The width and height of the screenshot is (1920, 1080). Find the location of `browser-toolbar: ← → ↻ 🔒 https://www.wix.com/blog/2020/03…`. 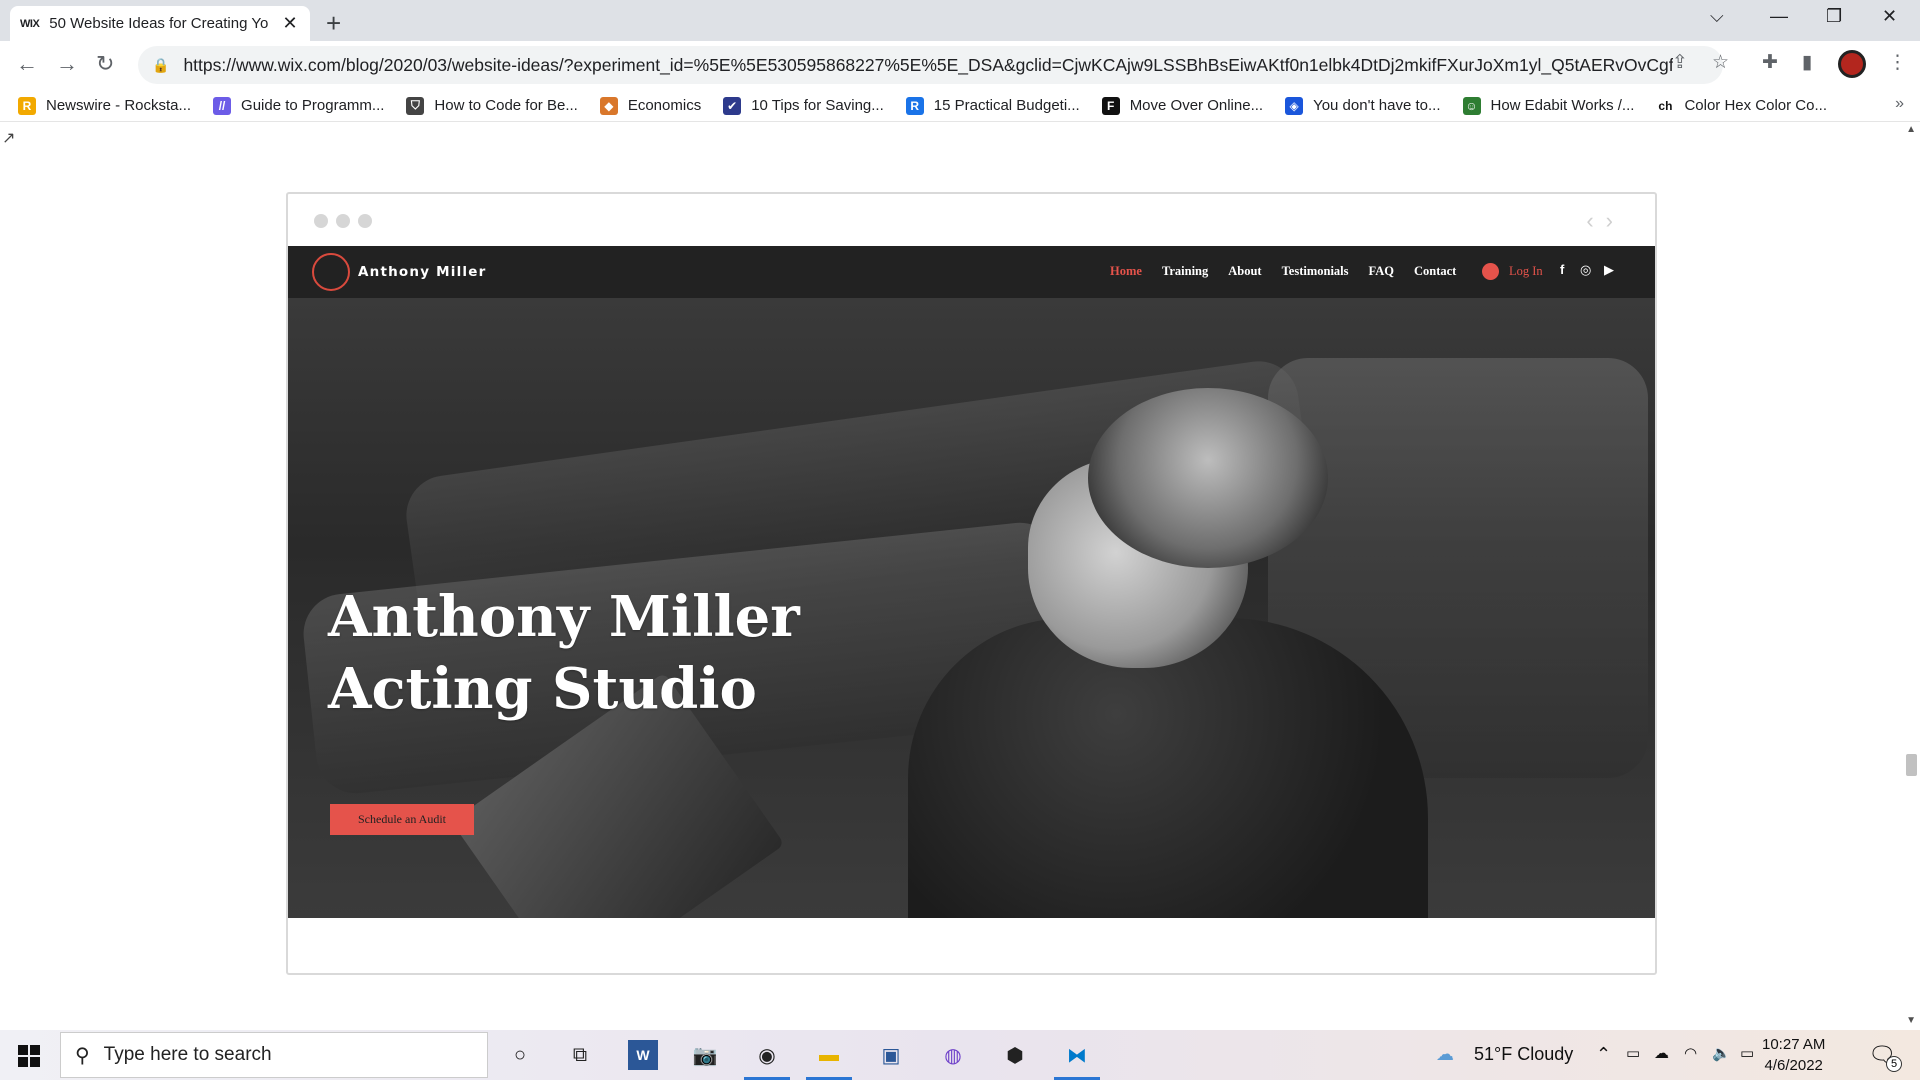

browser-toolbar: ← → ↻ 🔒 https://www.wix.com/blog/2020/03… is located at coordinates (960, 65).